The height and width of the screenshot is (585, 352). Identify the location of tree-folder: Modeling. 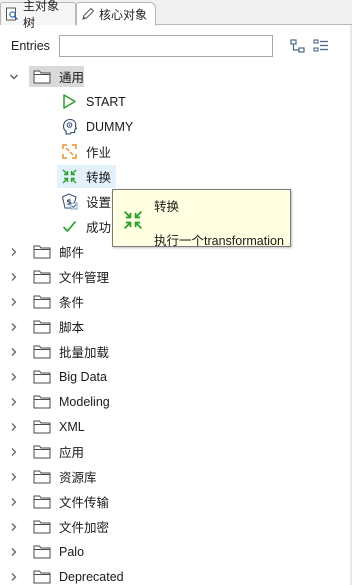
(176, 401).